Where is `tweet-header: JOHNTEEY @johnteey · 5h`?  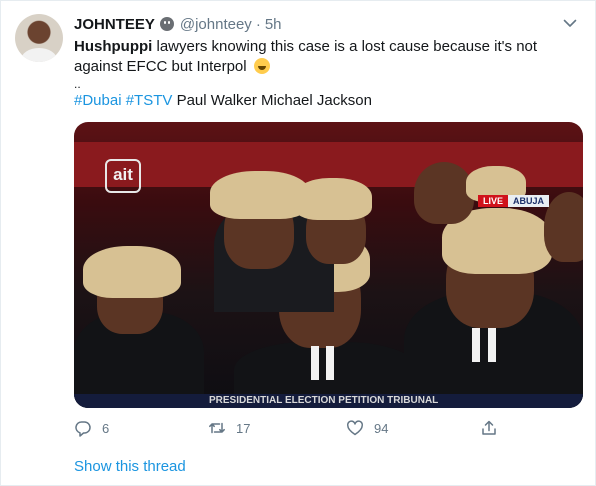
tweet-header: JOHNTEEY @johnteey · 5h is located at coordinates (178, 24).